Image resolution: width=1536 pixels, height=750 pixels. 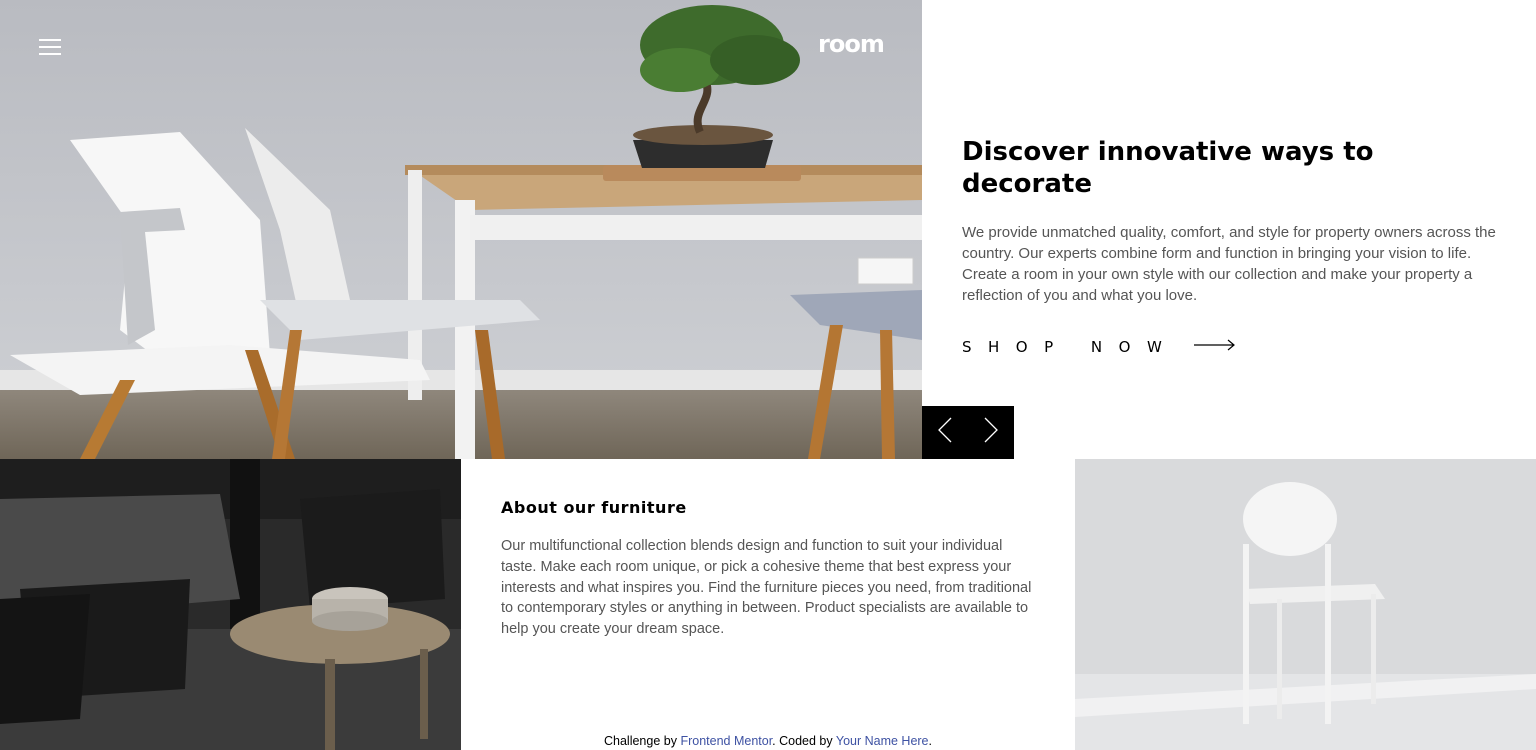 I want to click on menu-button, so click(x=50, y=47).